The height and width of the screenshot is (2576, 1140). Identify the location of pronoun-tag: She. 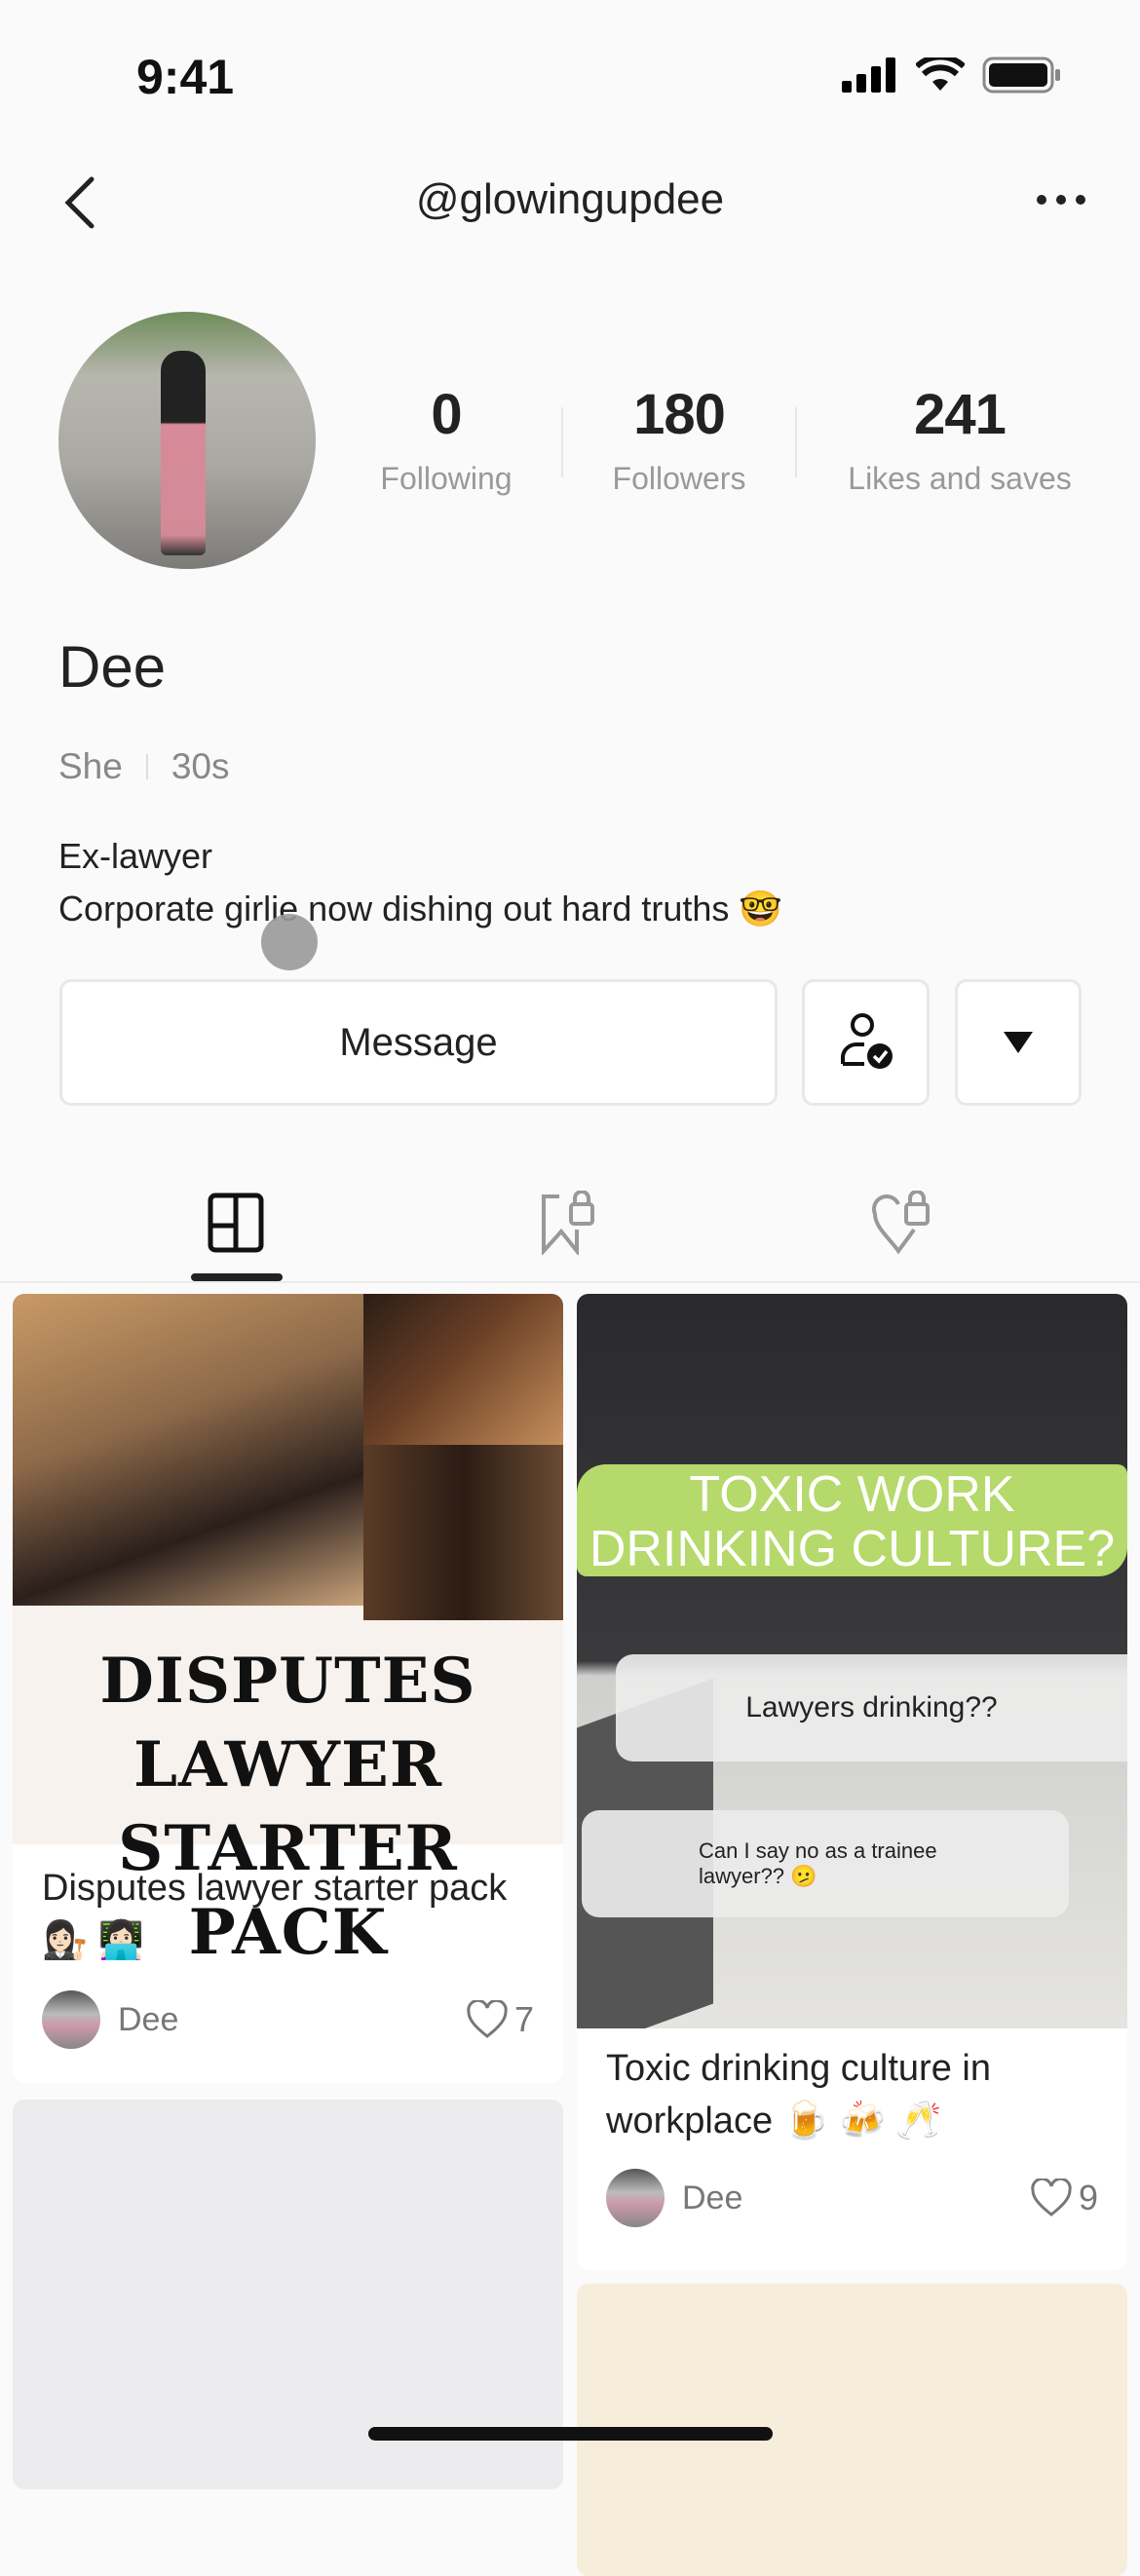
(90, 766).